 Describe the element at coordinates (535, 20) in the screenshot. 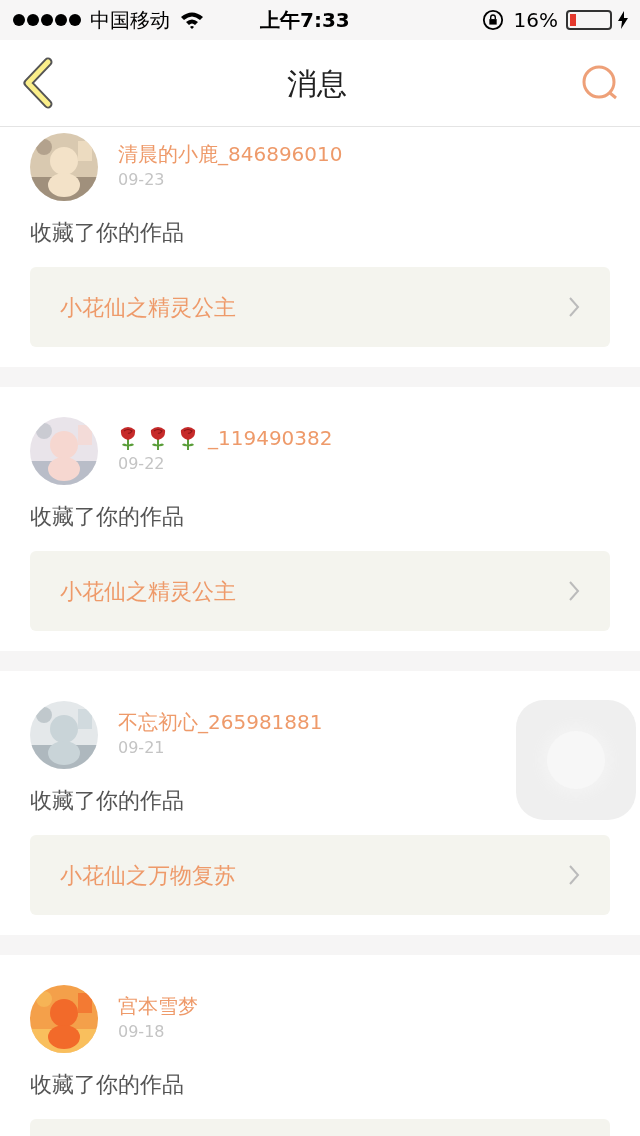

I see `battery-percent: 16%` at that location.